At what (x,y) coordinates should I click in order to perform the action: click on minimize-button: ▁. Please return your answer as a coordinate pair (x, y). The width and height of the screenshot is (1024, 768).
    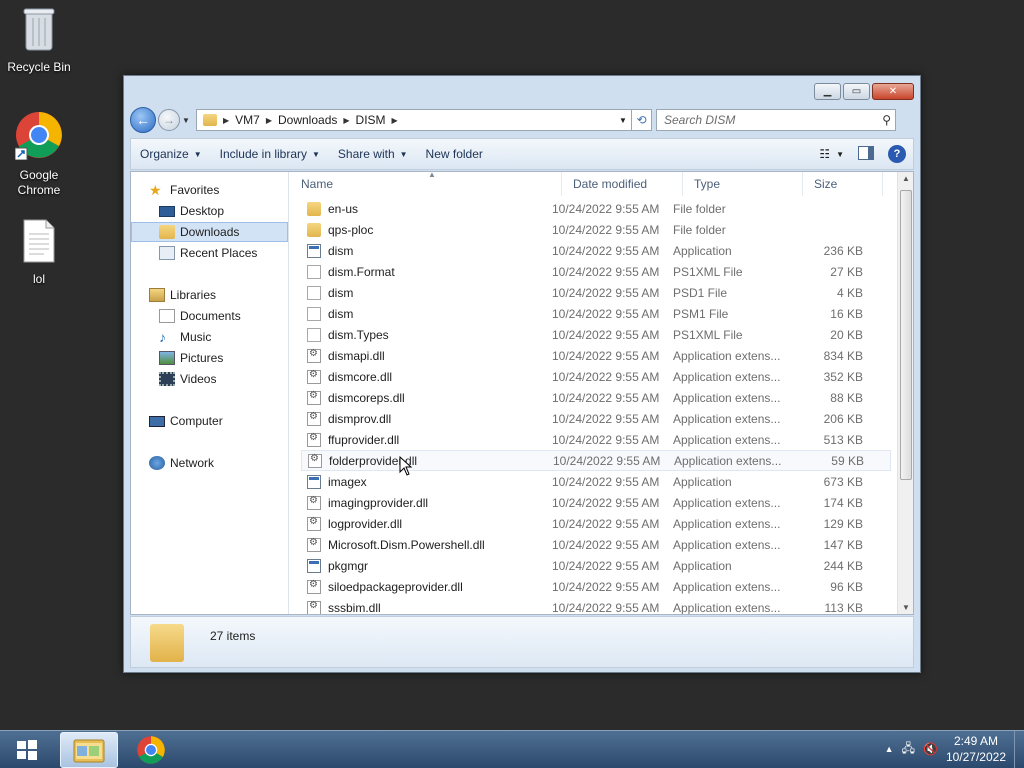
    Looking at the image, I should click on (827, 91).